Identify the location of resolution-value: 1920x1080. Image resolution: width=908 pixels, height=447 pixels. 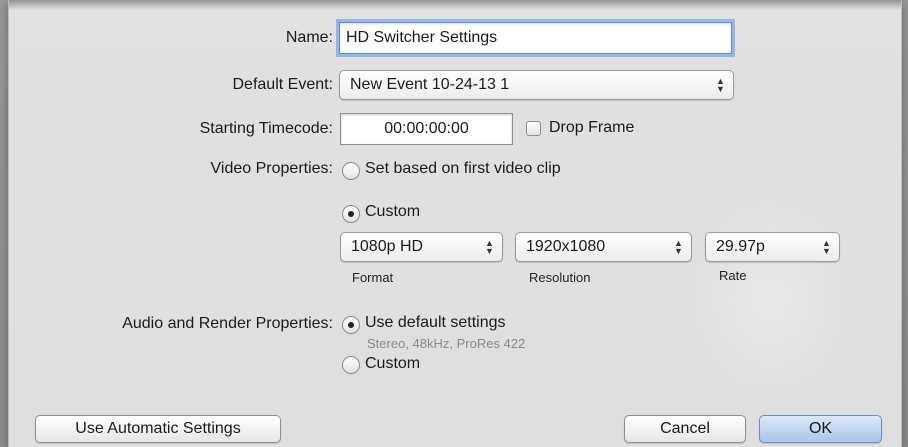
(566, 246).